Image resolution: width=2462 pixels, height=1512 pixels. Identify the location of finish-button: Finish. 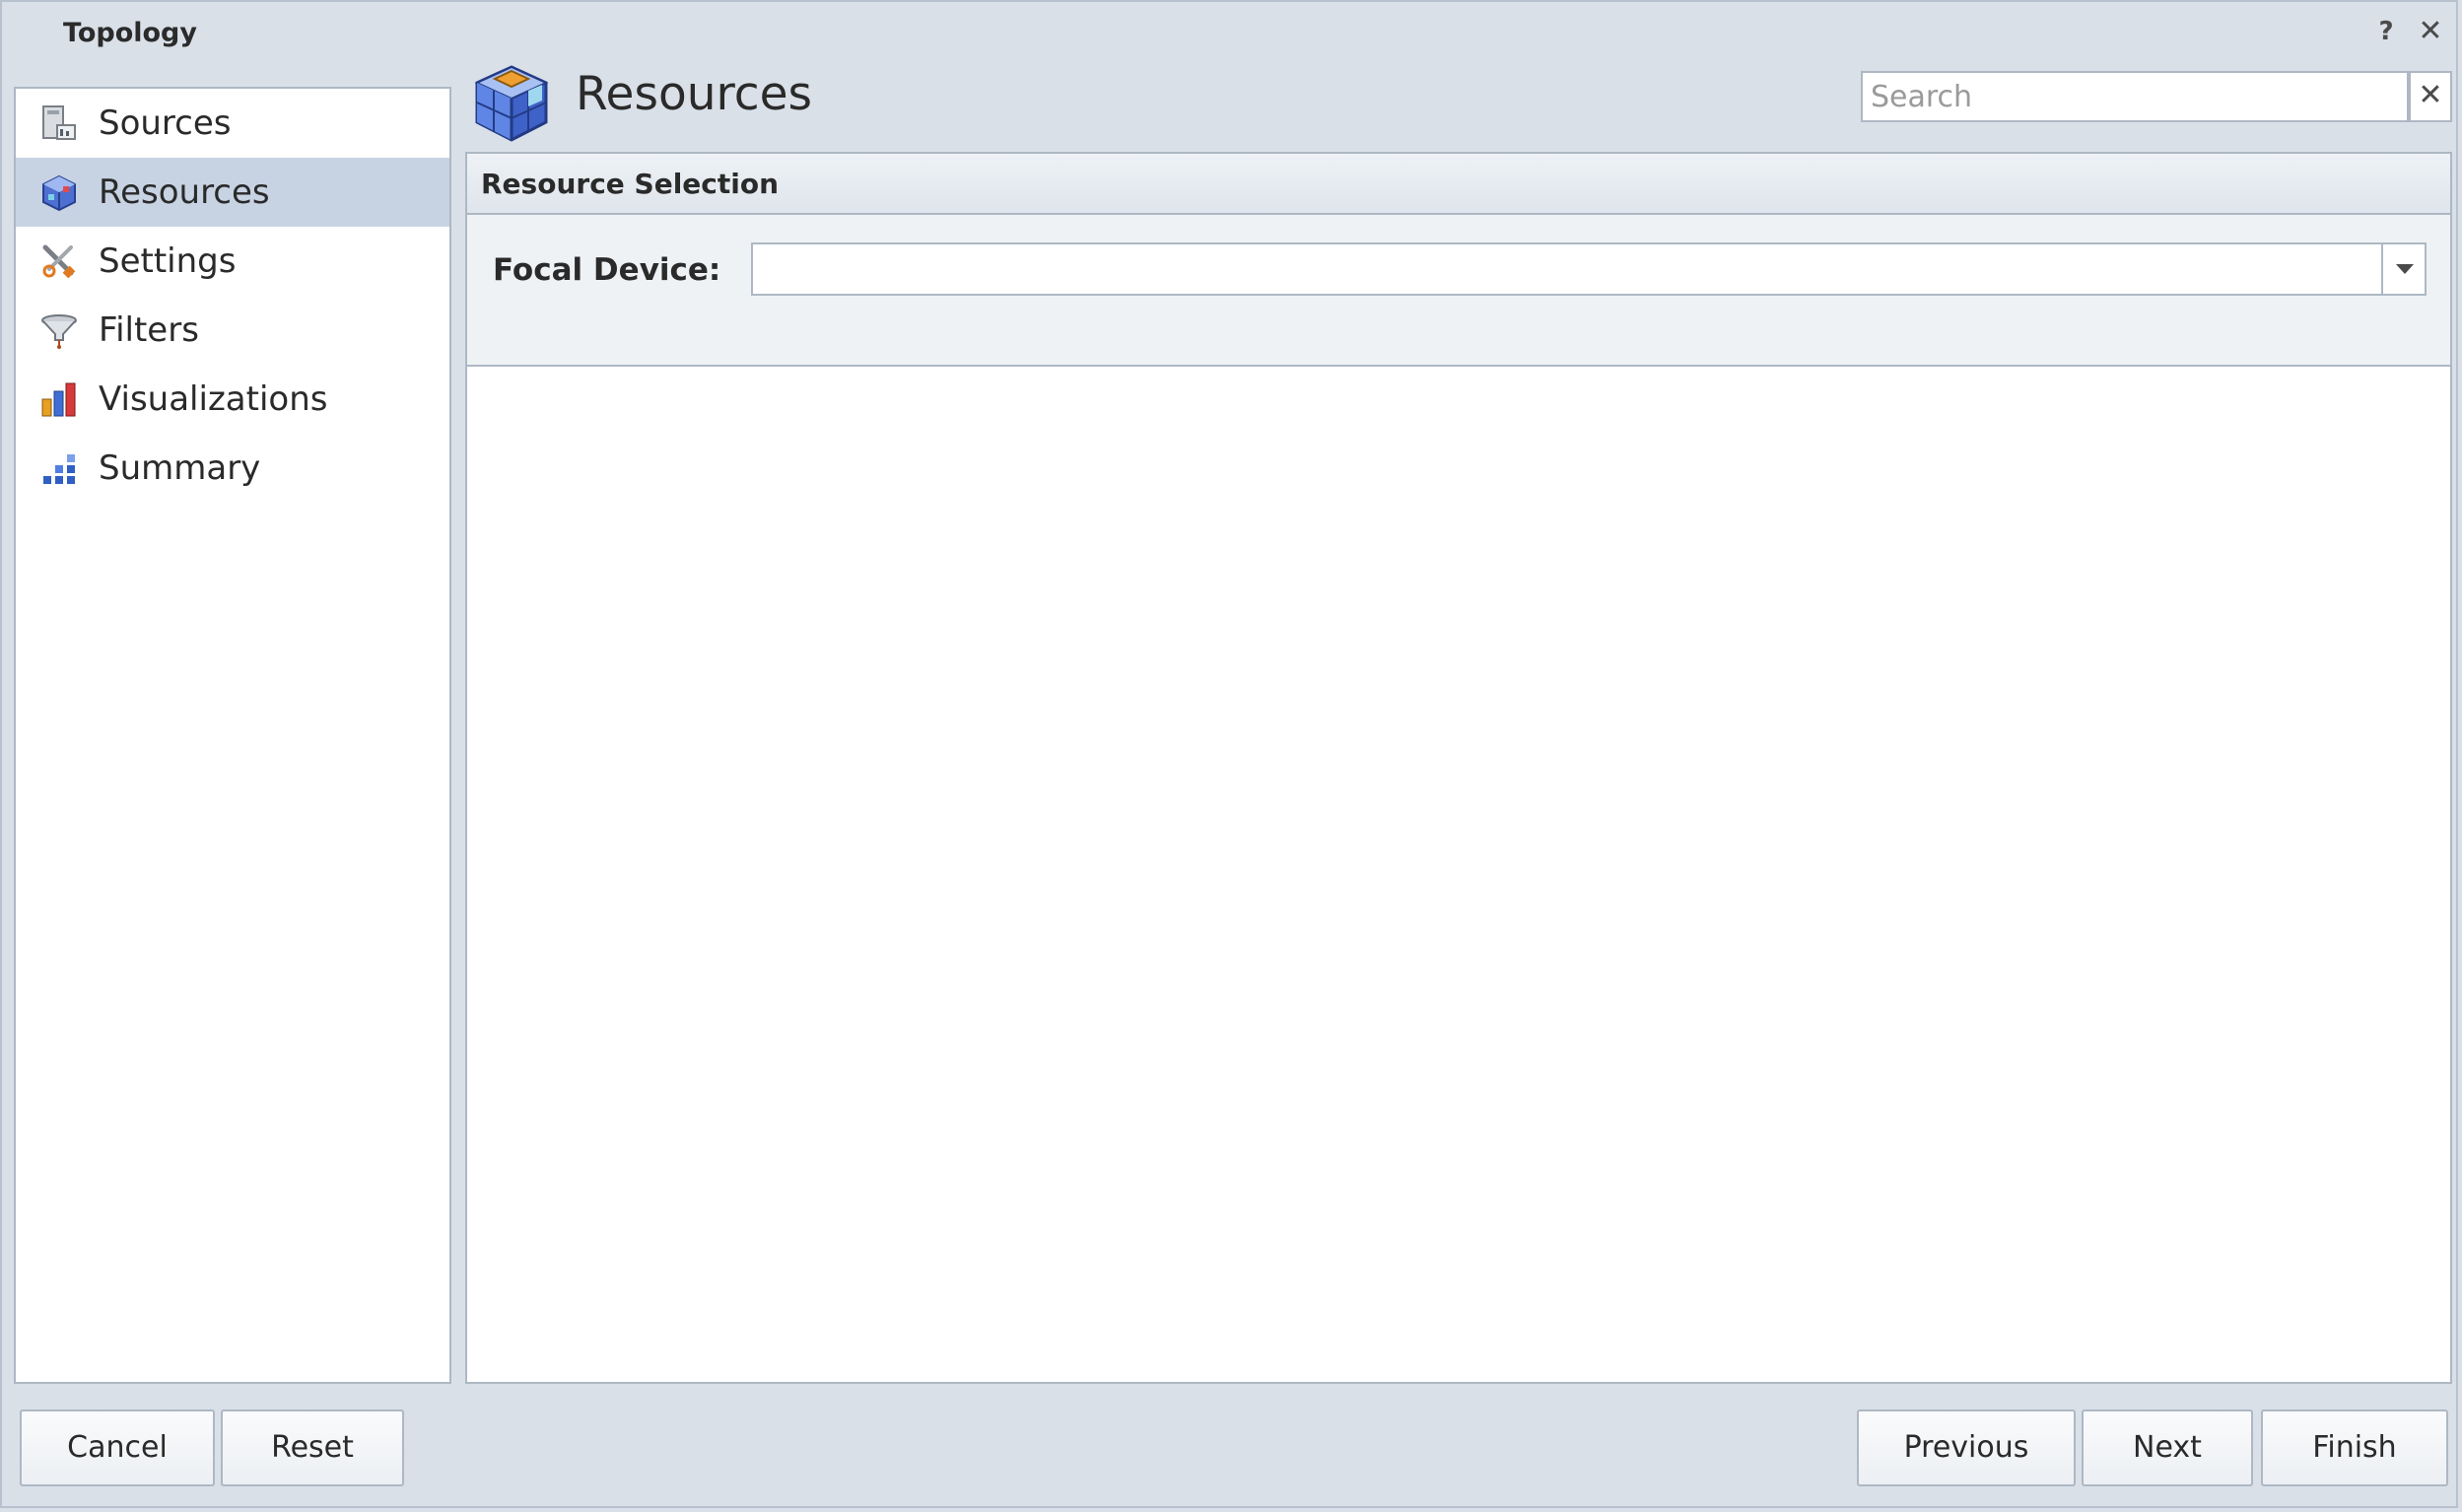
(2354, 1448).